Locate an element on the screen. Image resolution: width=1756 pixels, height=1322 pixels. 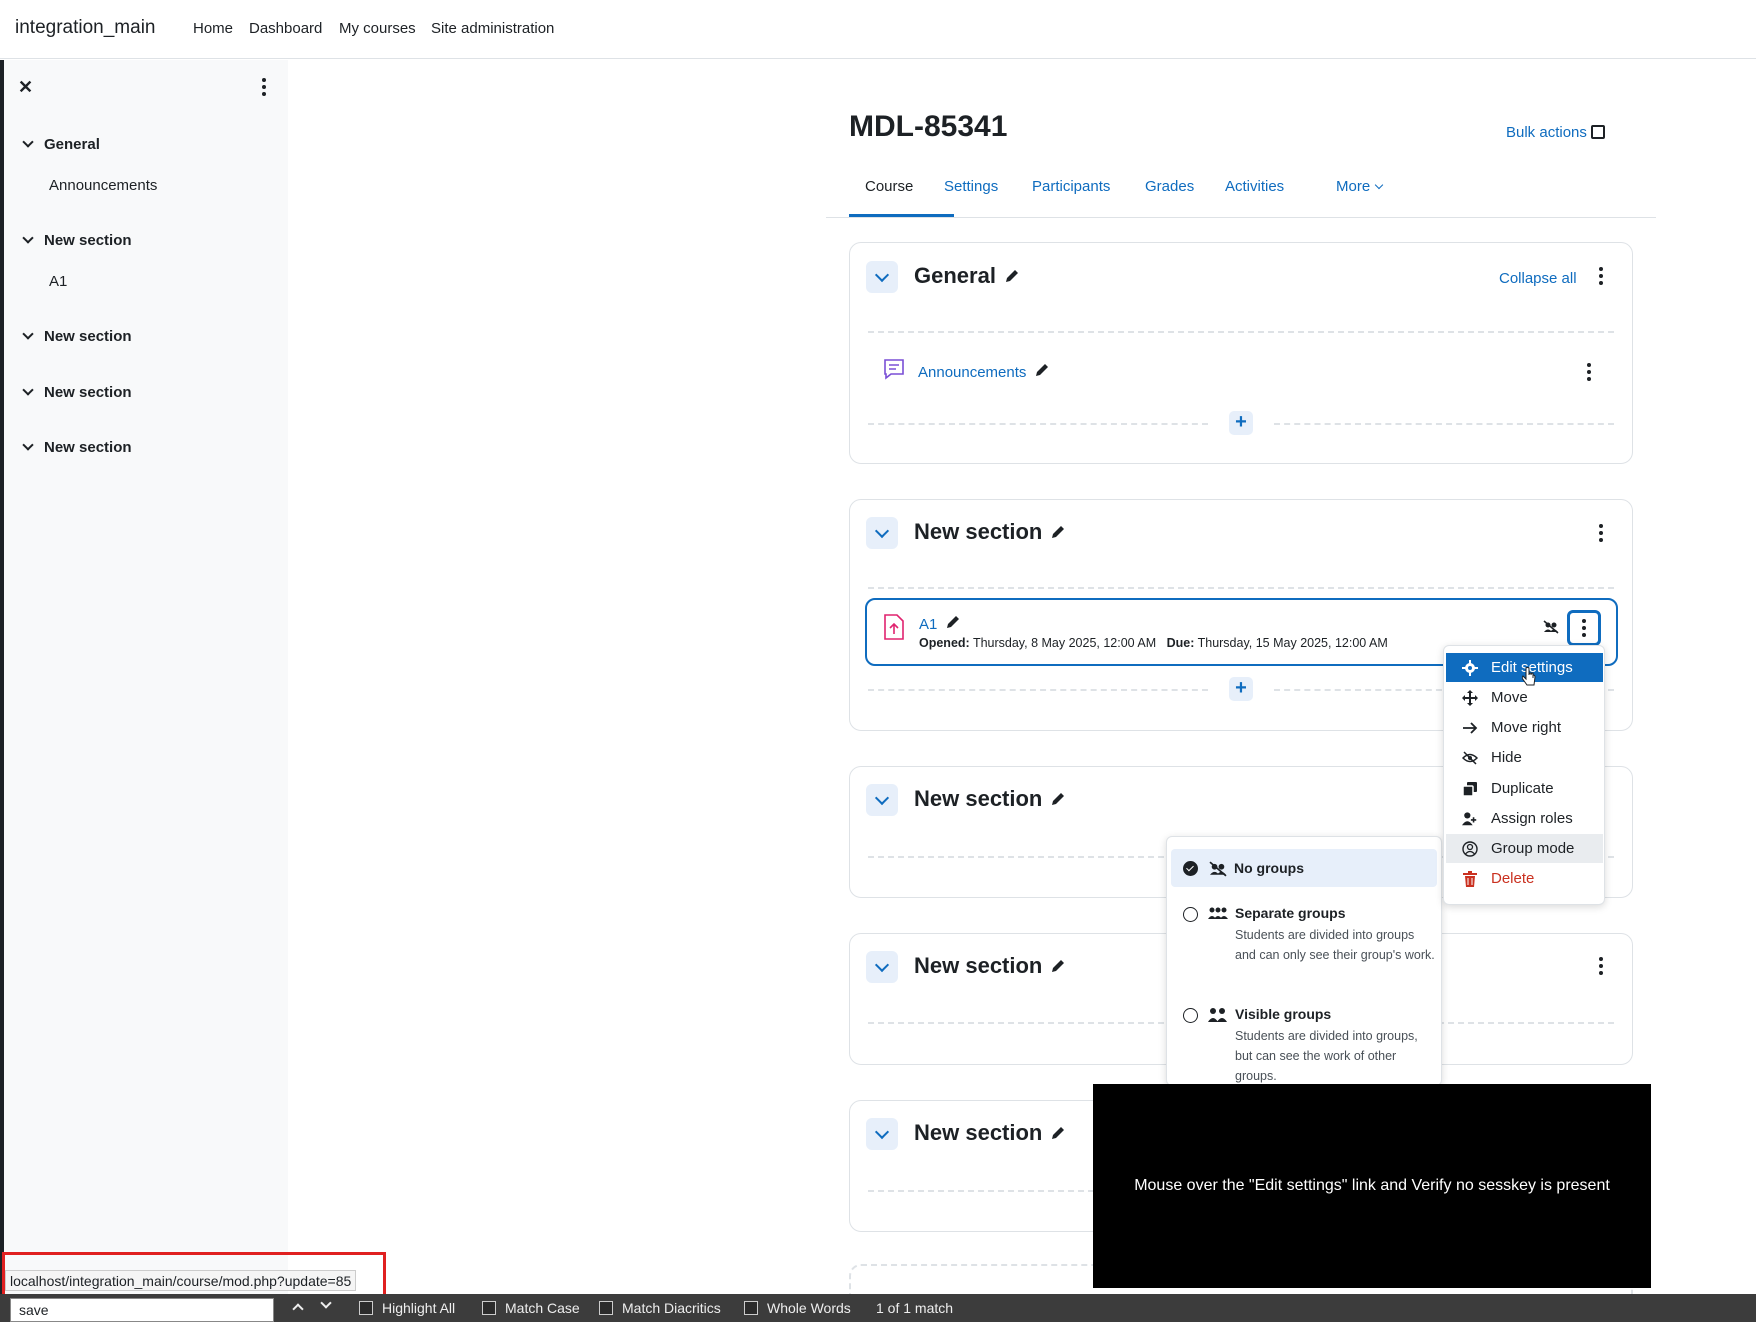
drawer-section-4: New section is located at coordinates (77, 447).